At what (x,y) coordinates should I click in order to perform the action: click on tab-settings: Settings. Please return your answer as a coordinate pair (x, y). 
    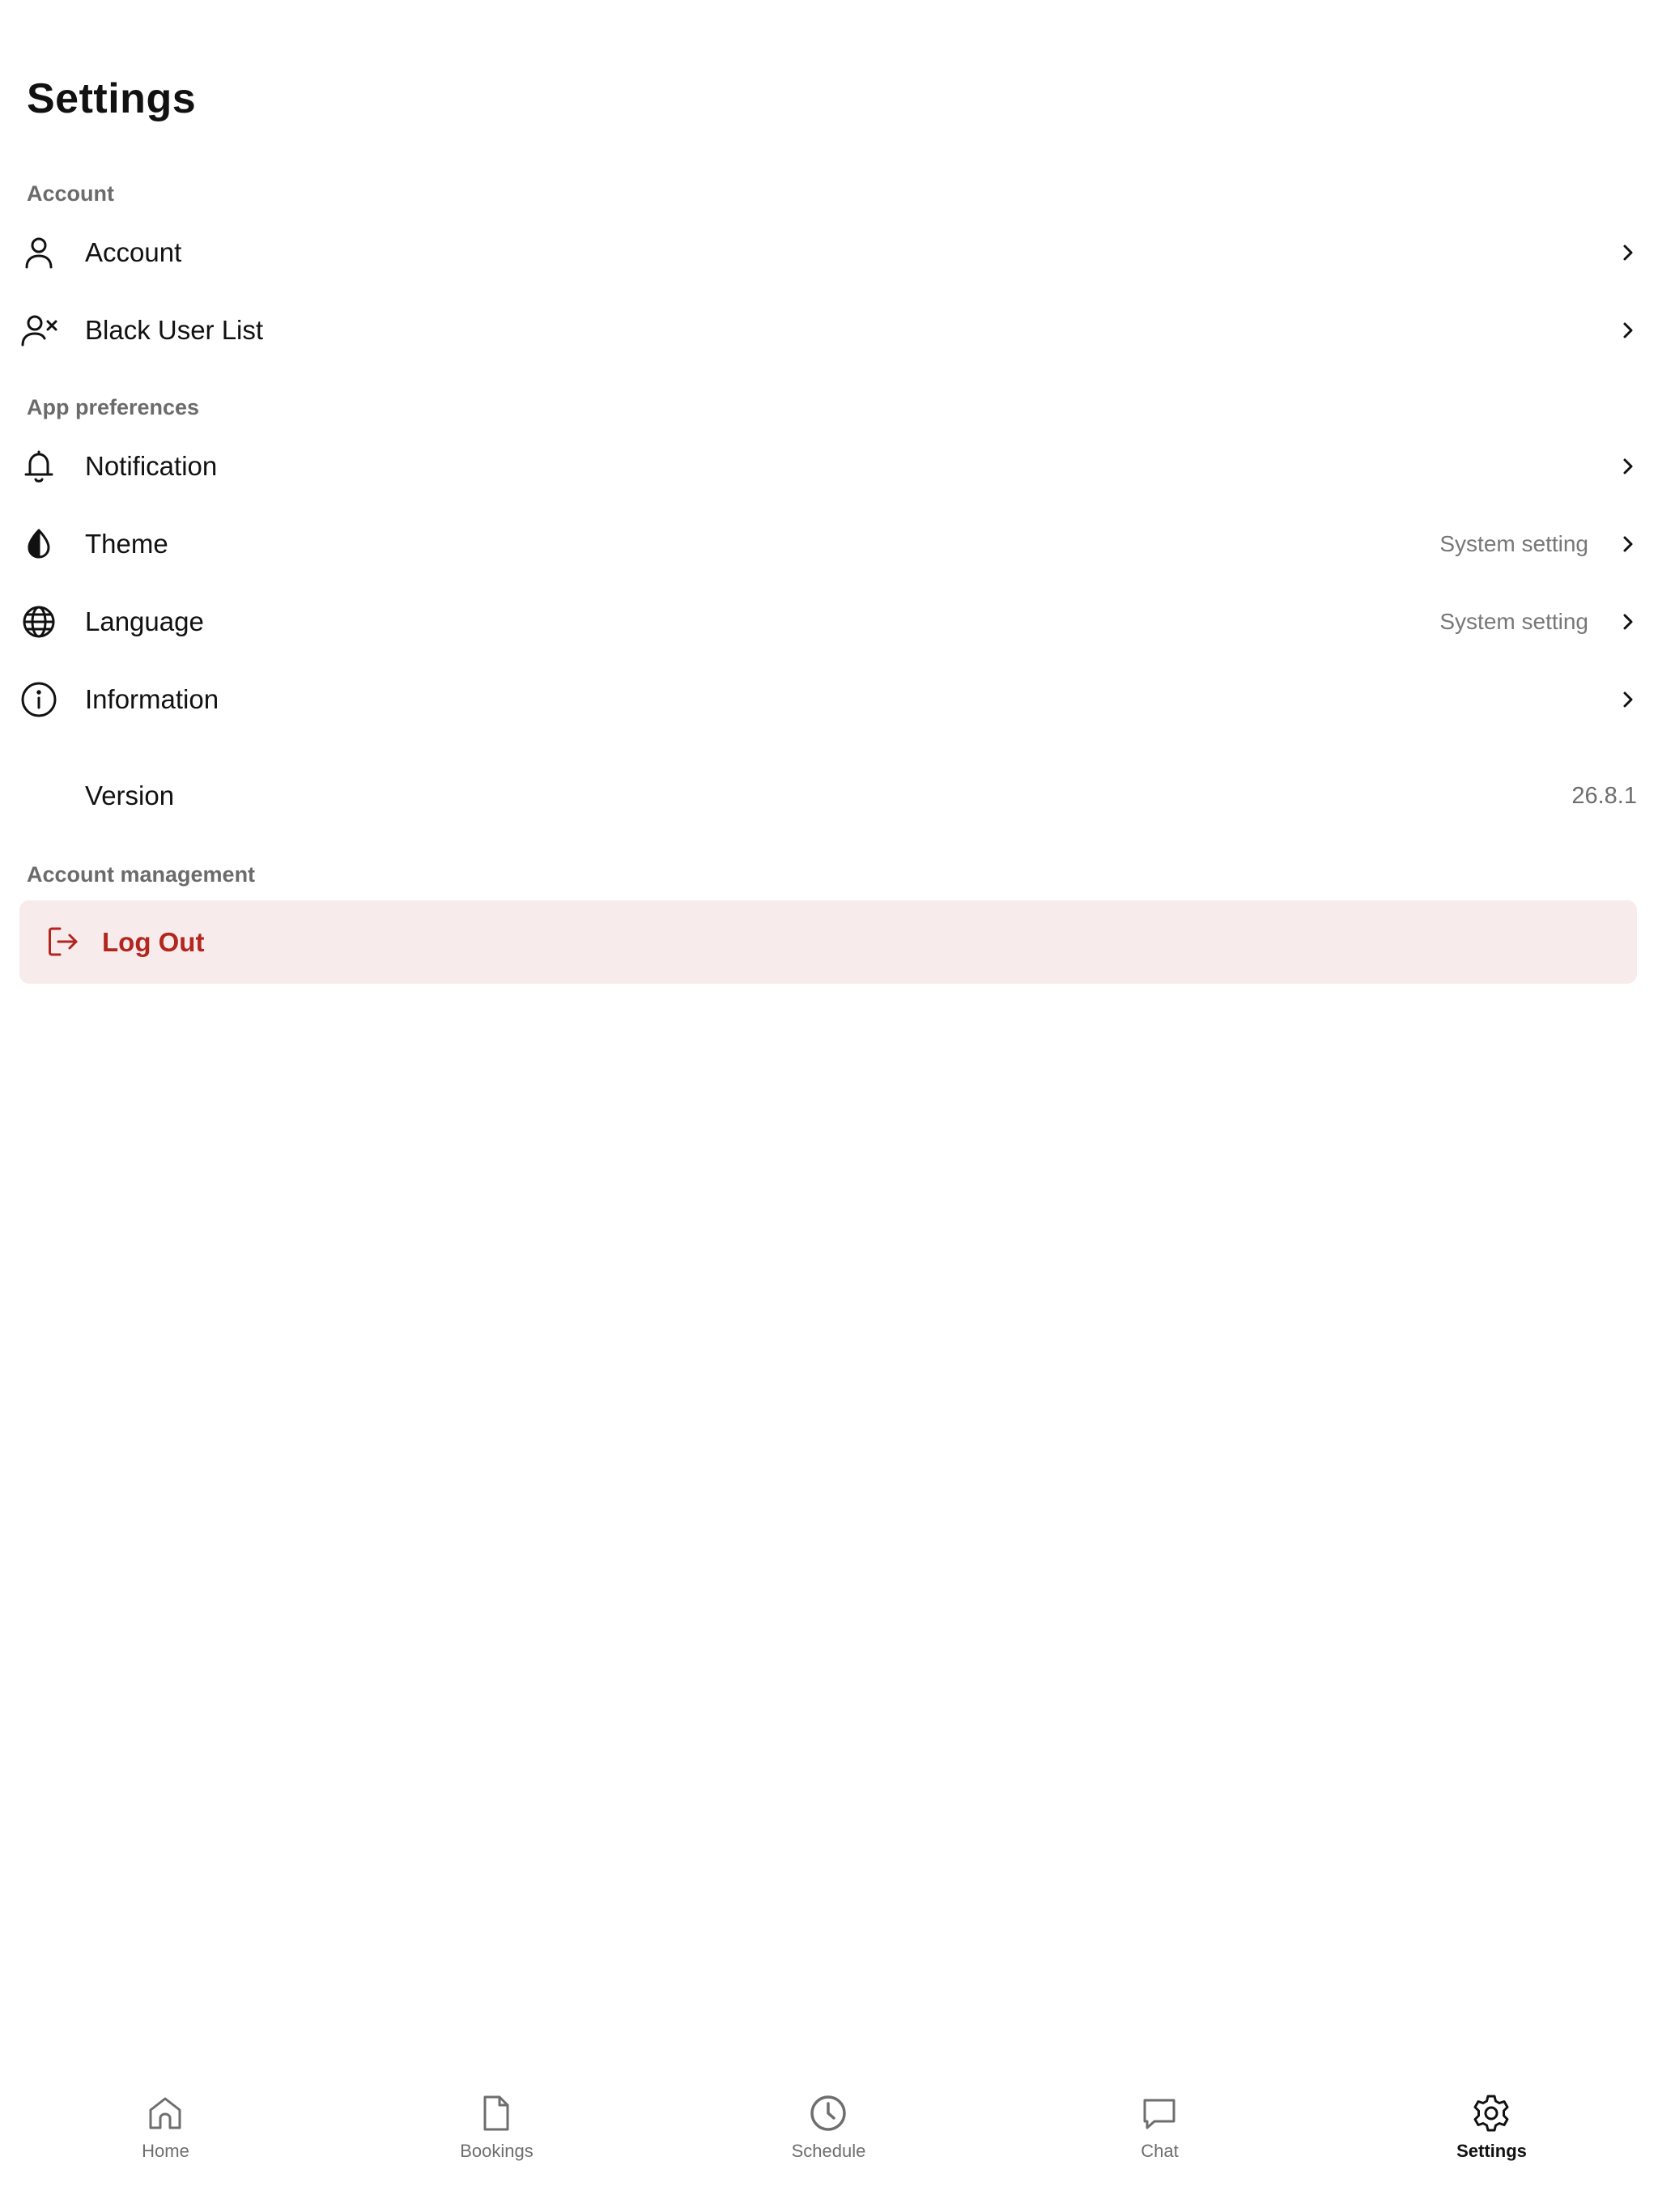
    Looking at the image, I should click on (1491, 2143).